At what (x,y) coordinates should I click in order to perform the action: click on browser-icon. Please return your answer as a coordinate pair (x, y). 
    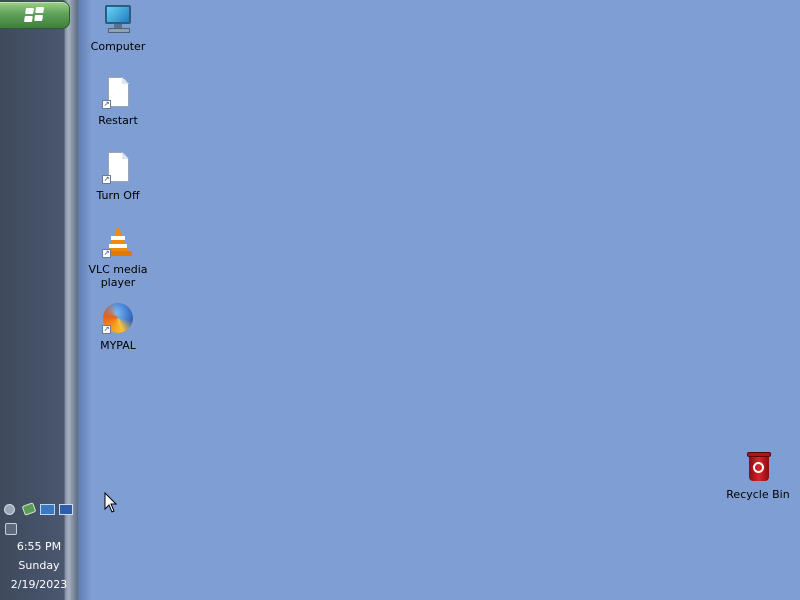
    Looking at the image, I should click on (118, 318).